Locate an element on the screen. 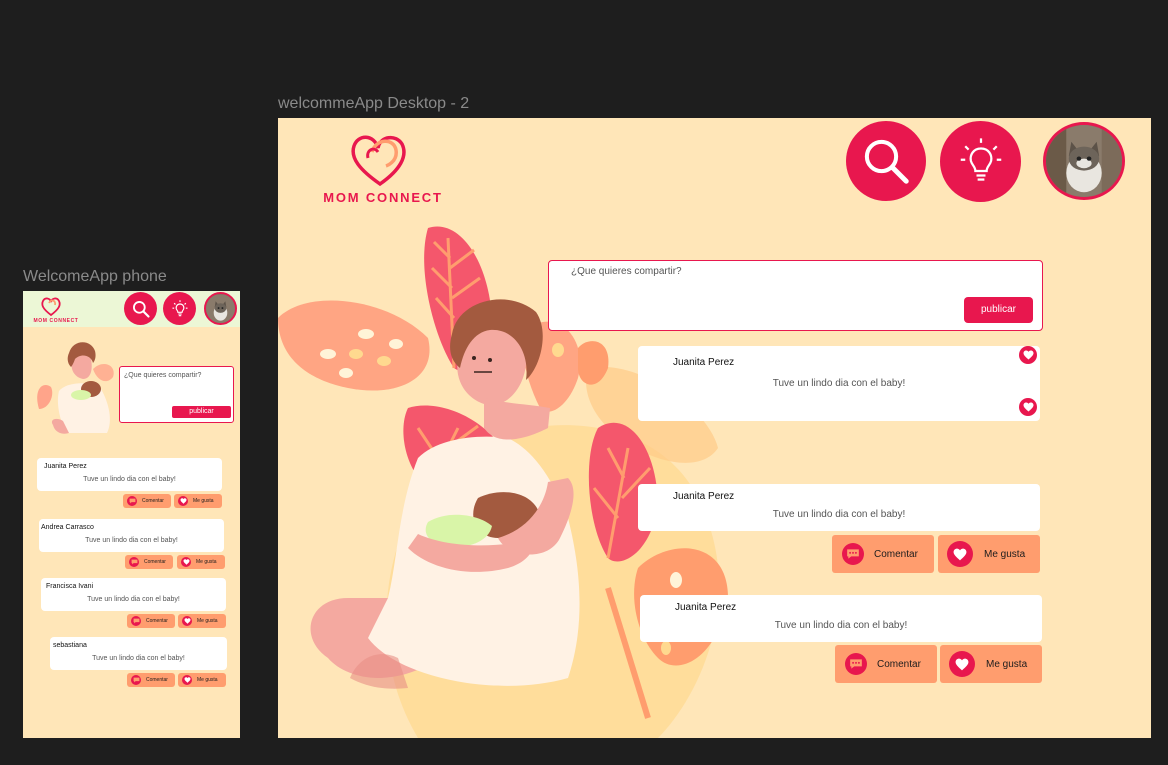 The height and width of the screenshot is (765, 1168). phone-frame-label: WelcomeApp phone is located at coordinates (95, 277).